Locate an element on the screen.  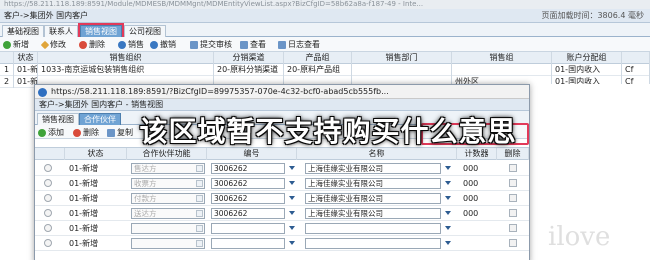
tab-contacts: 联系人 is located at coordinates (61, 31).